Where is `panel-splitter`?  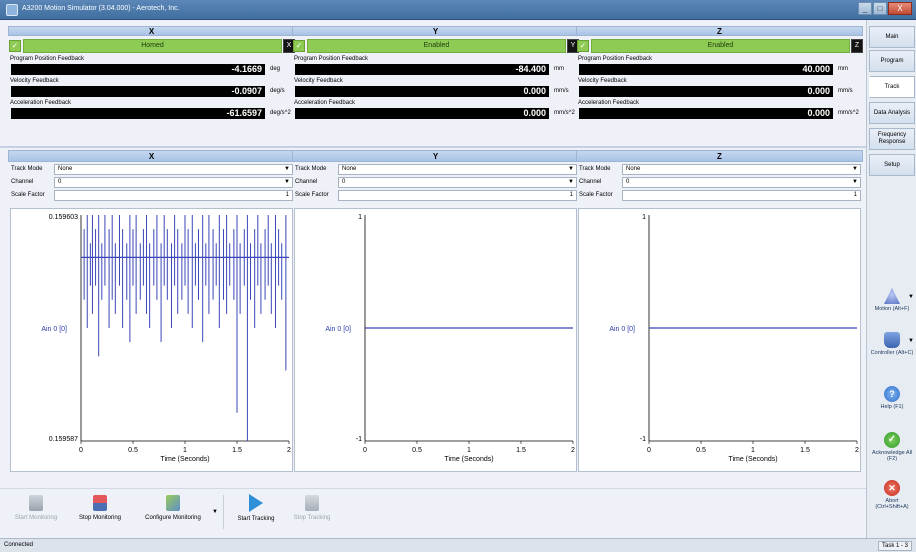
panel-splitter is located at coordinates (433, 147).